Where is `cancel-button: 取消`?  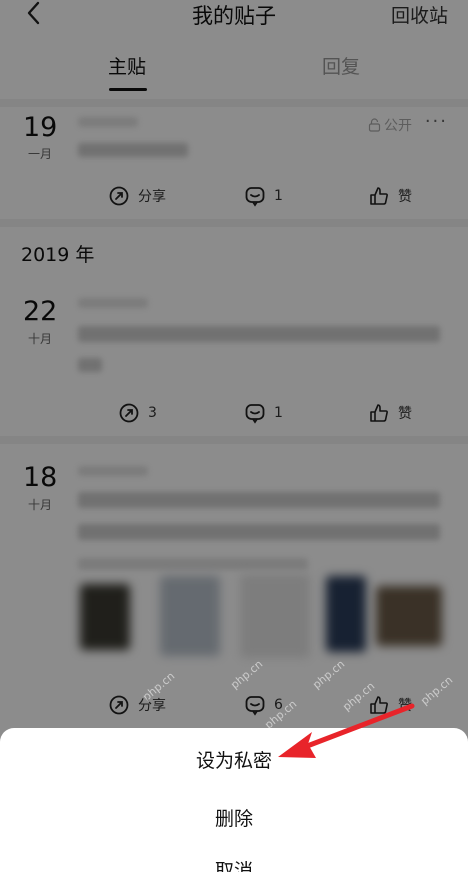
cancel-button: 取消 is located at coordinates (234, 864).